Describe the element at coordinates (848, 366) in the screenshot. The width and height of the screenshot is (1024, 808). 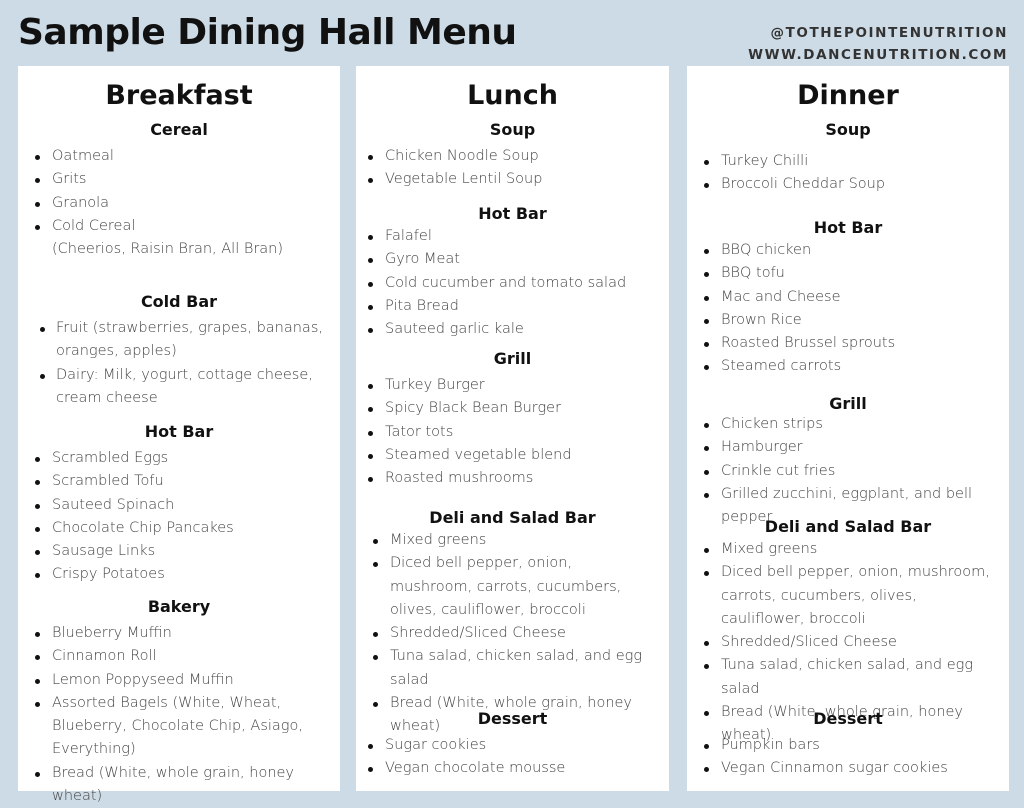
I see `list-item: Steamed carrots` at that location.